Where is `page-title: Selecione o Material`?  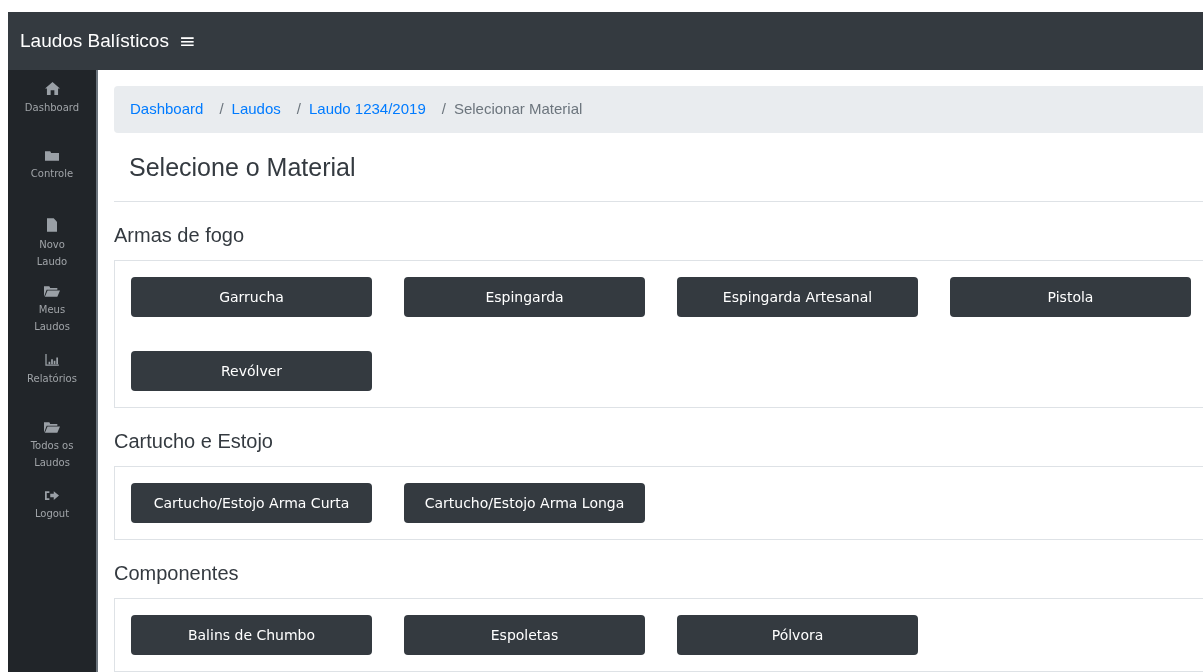 page-title: Selecione o Material is located at coordinates (658, 167).